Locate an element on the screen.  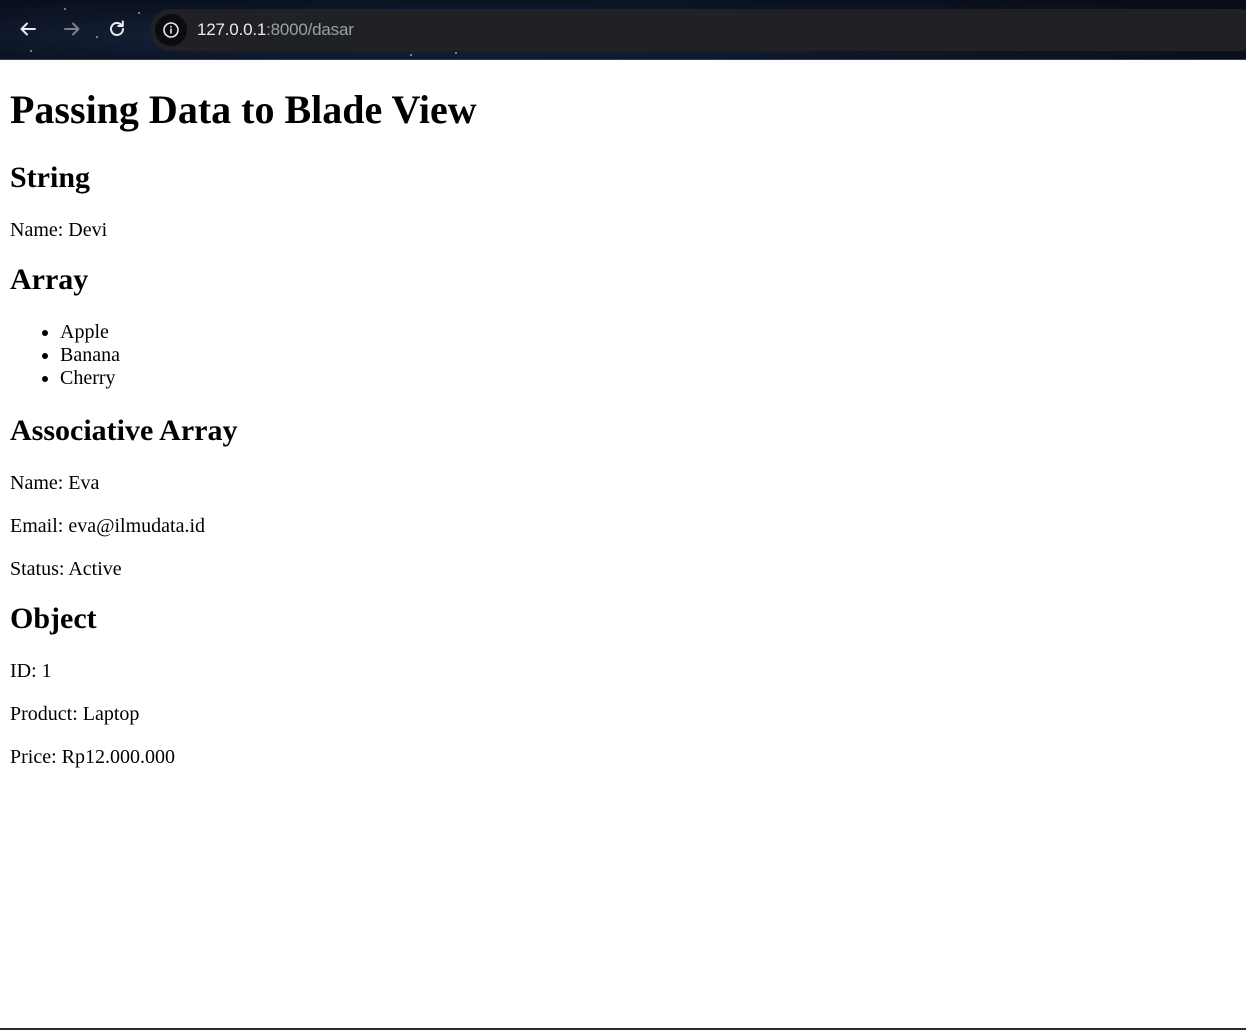
assoc-name-line: Name: Eva is located at coordinates (55, 483).